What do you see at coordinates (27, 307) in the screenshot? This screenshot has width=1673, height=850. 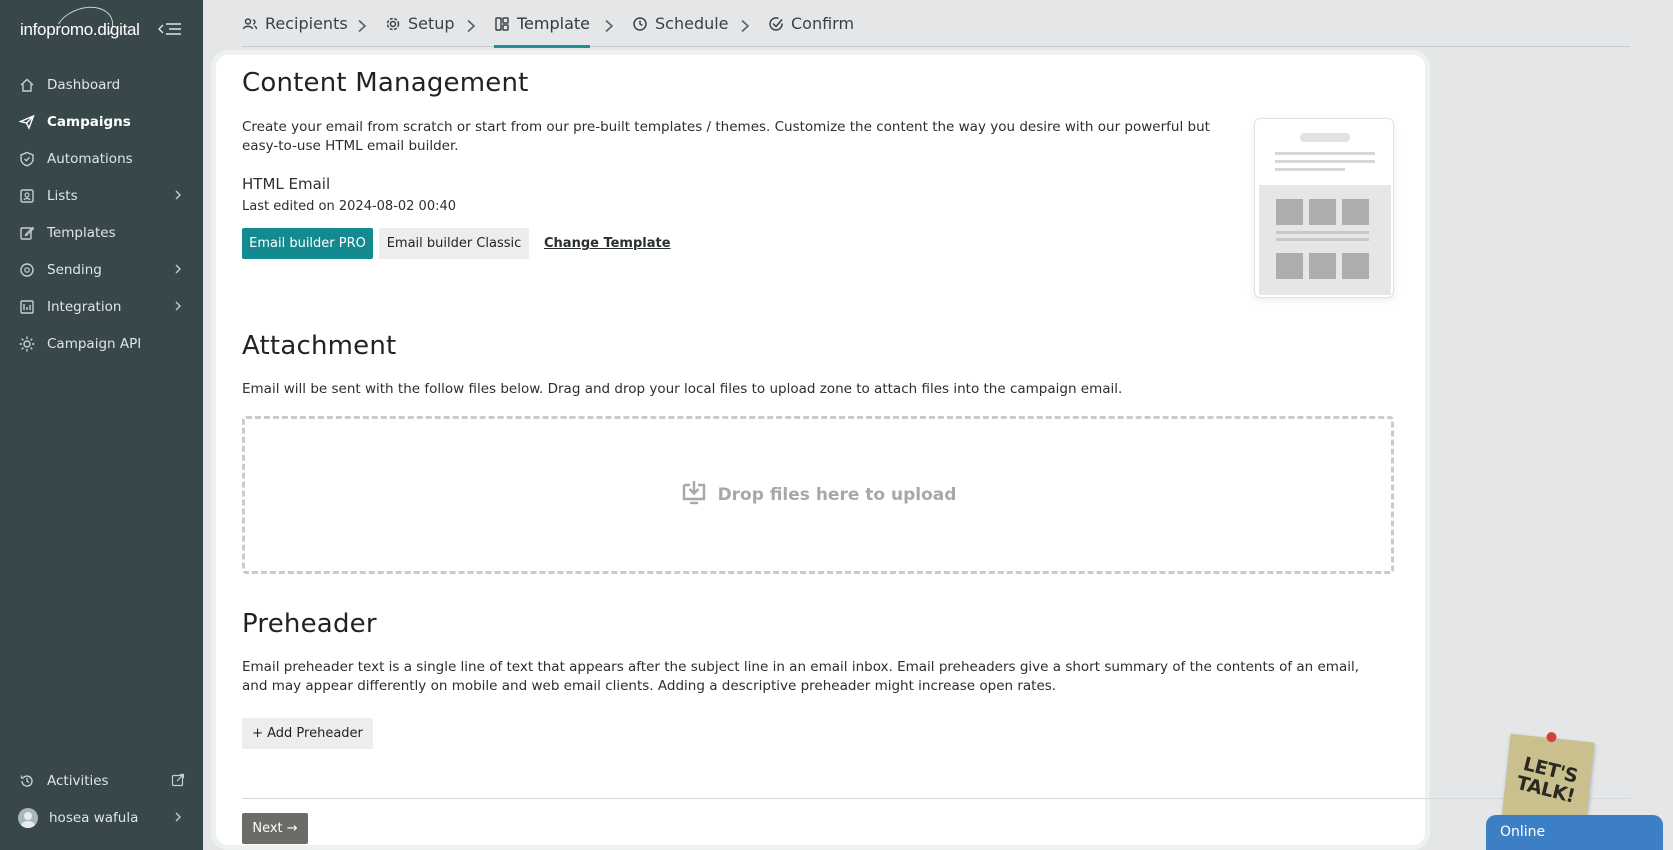 I see `integration-icon` at bounding box center [27, 307].